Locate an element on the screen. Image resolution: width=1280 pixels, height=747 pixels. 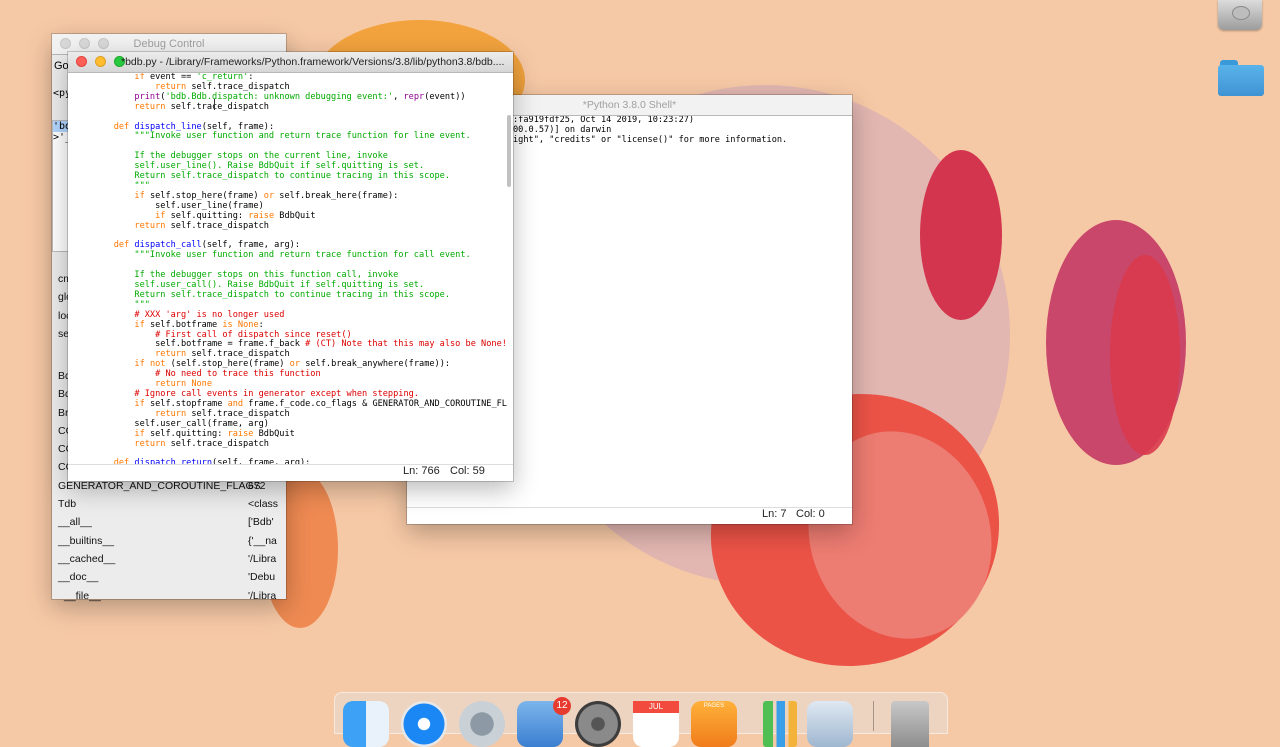
shell-line-number: Ln: 7 is located at coordinates (774, 514).